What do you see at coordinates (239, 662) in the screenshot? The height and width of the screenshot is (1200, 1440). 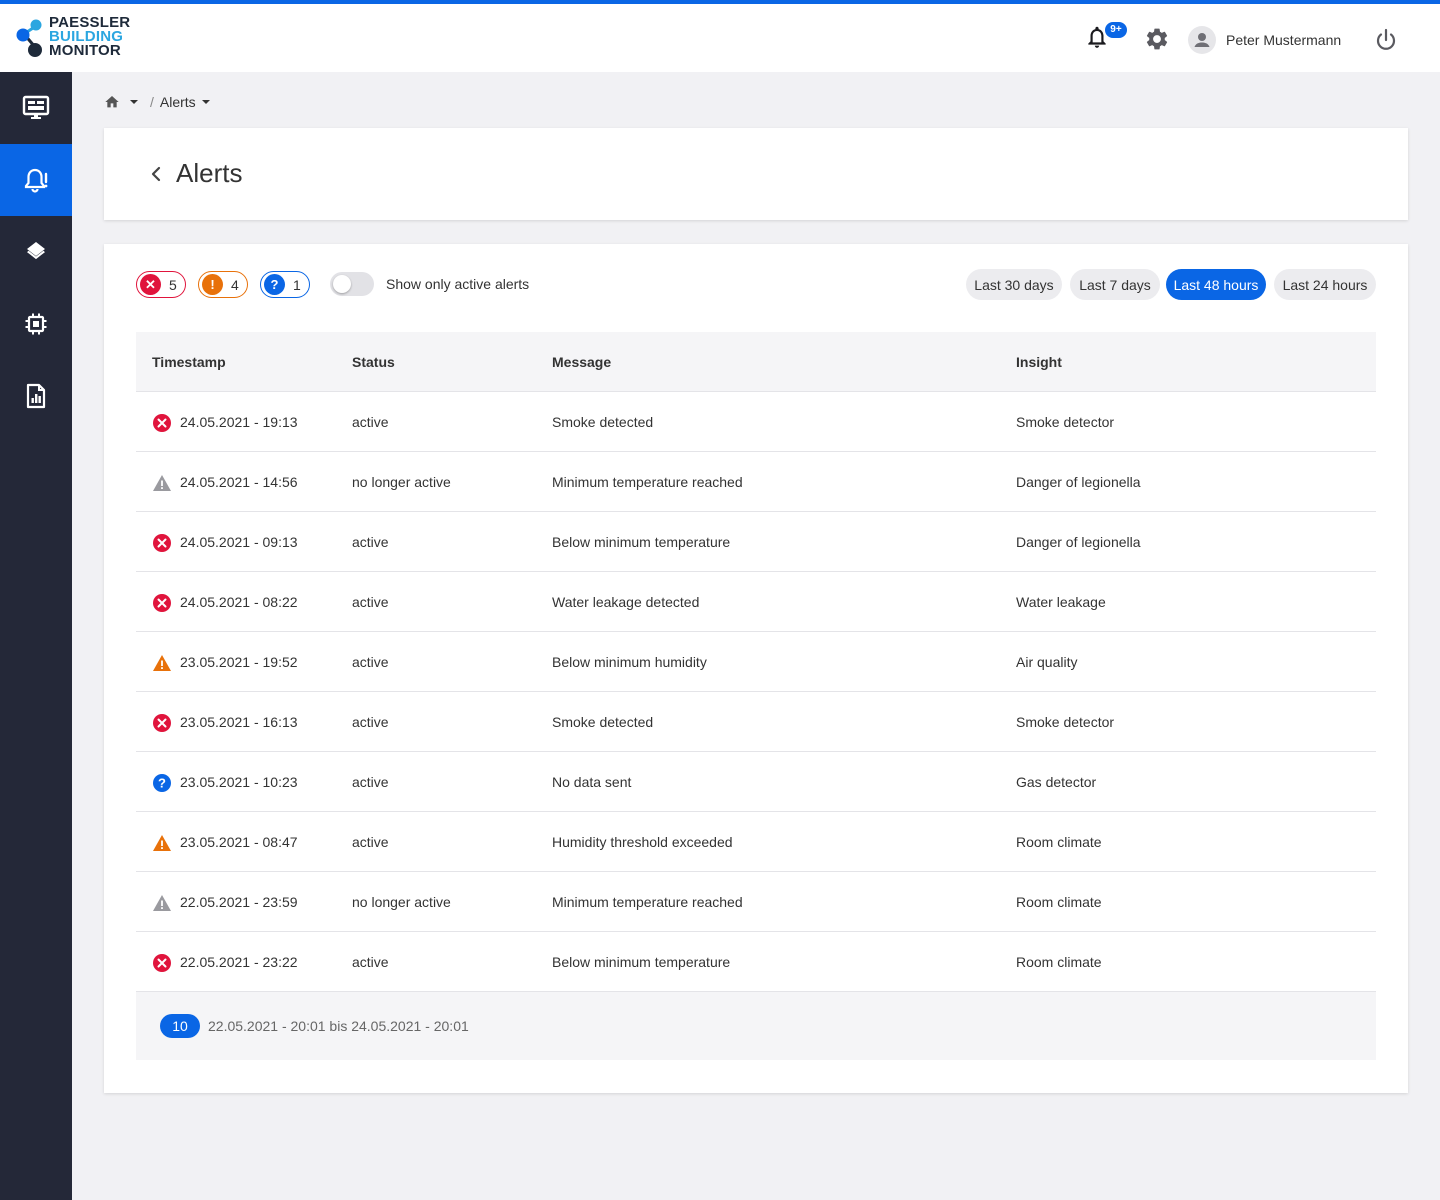 I see `cell-timestamp: 23.05.2021 - 19:52` at bounding box center [239, 662].